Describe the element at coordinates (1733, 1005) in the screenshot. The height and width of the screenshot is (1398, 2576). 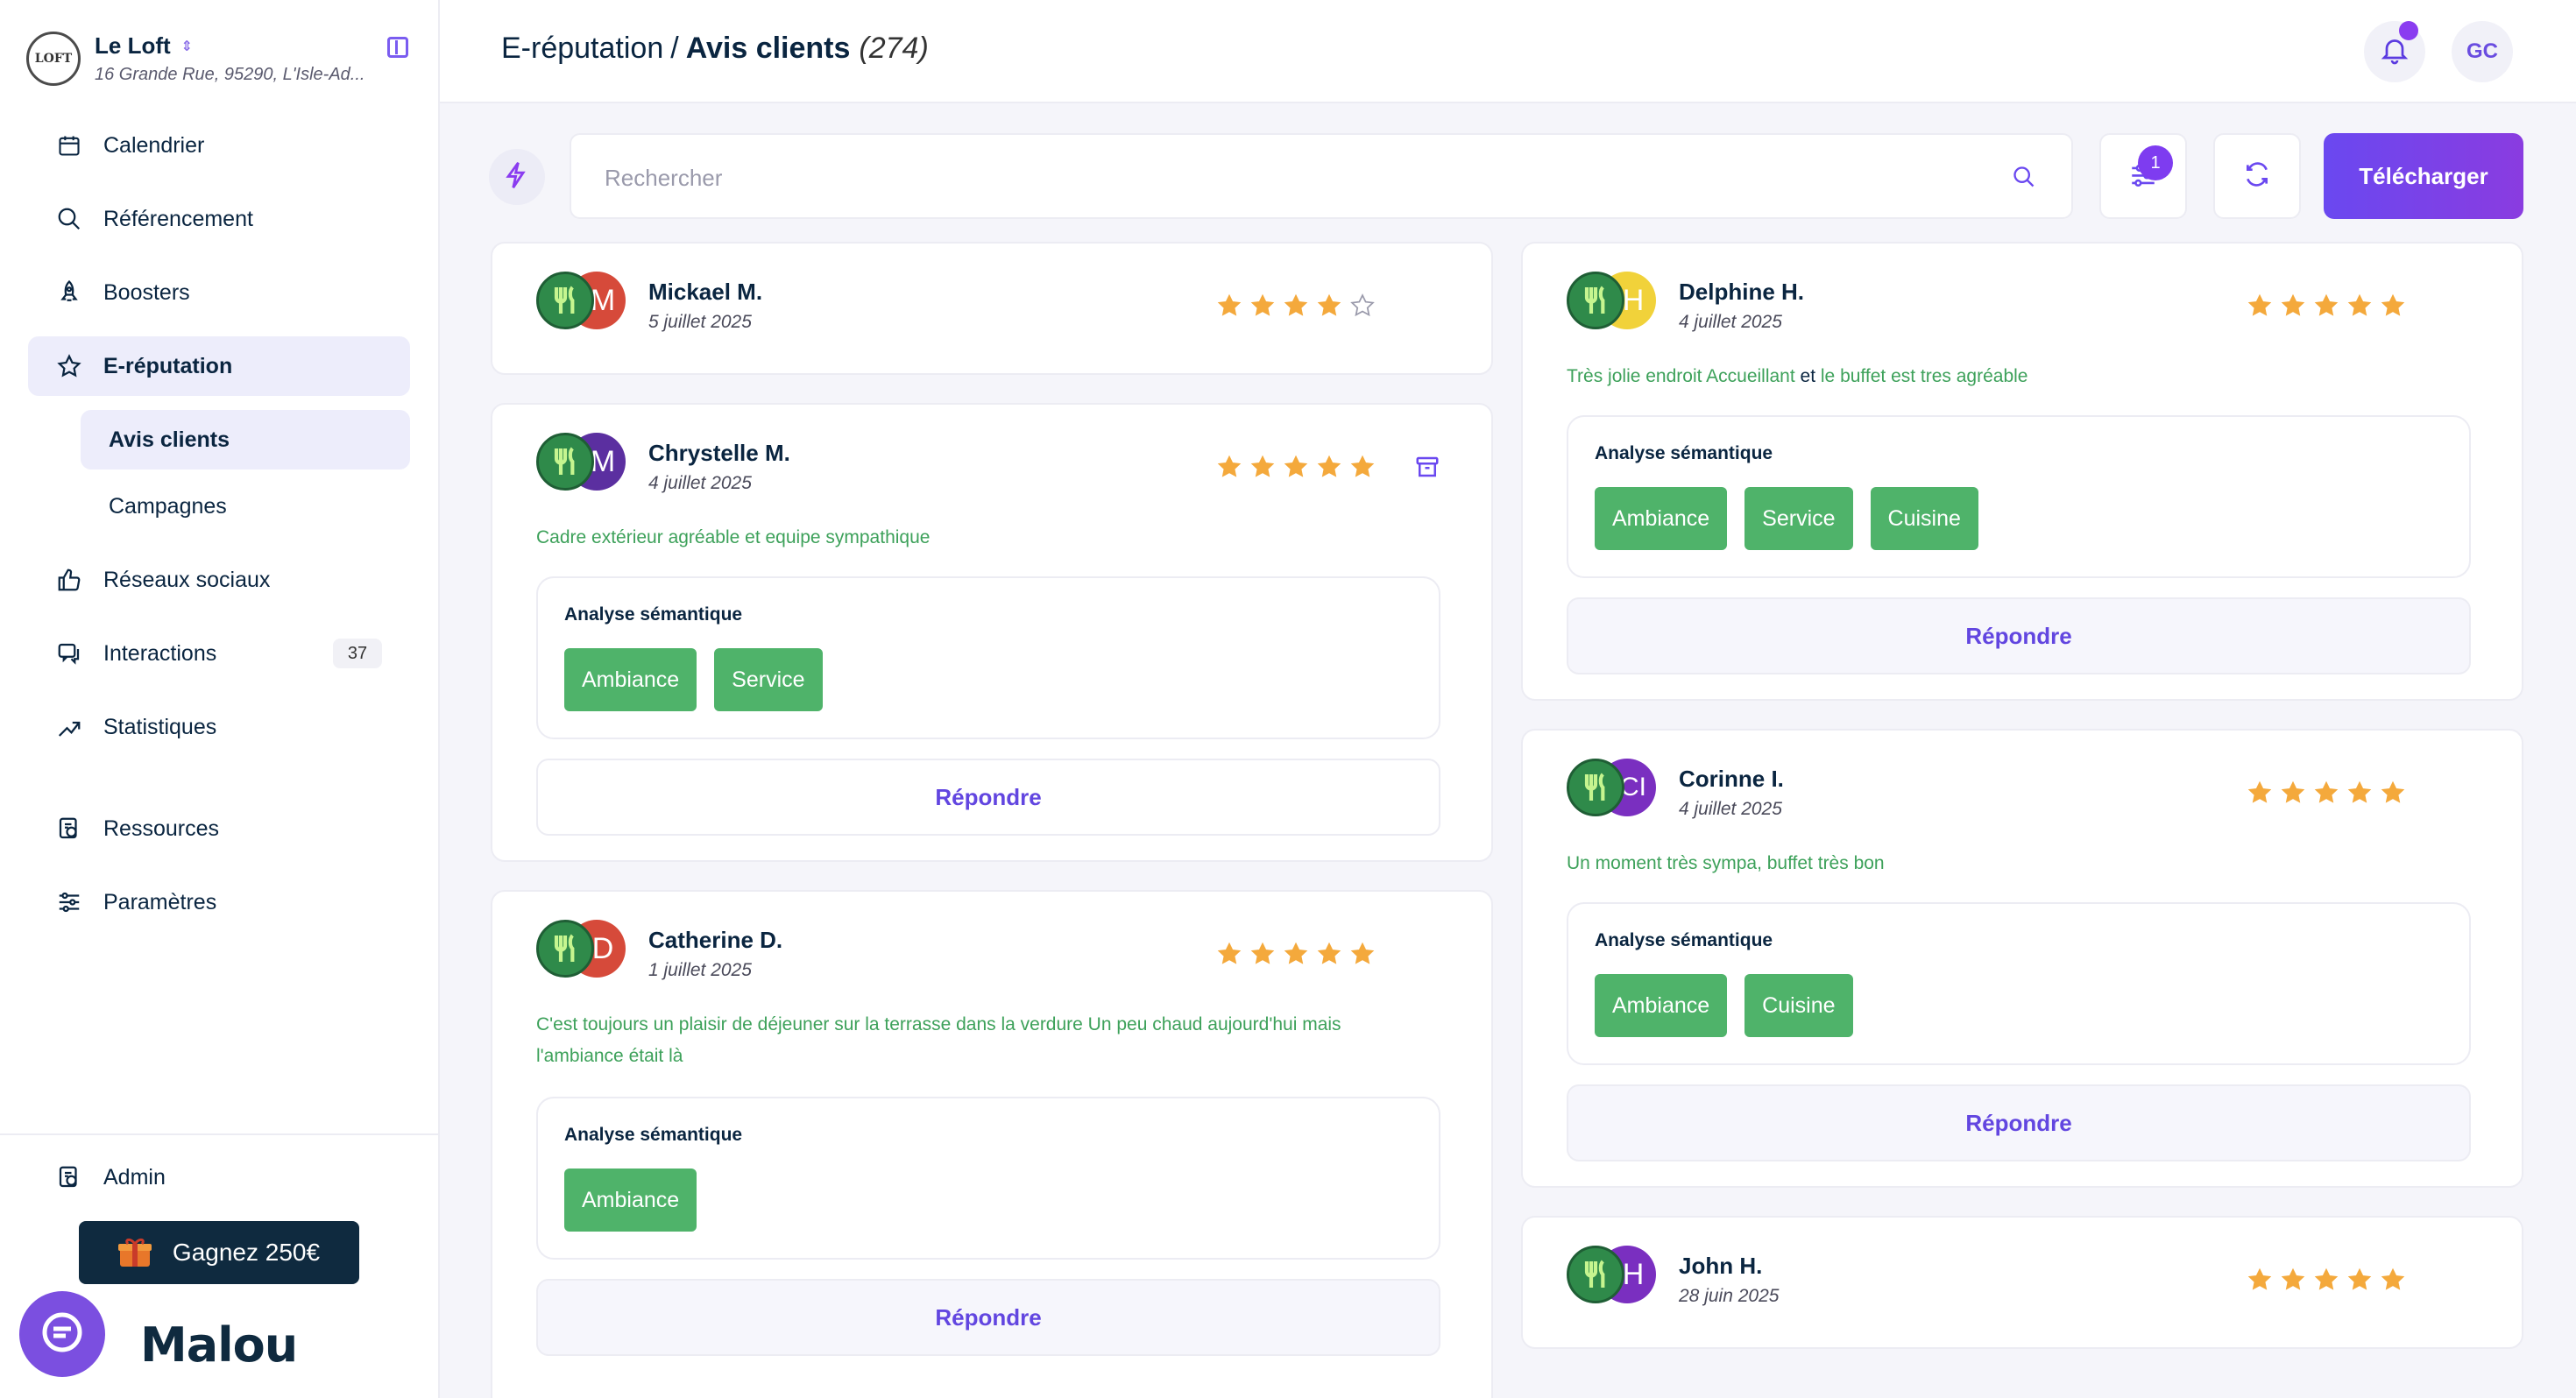
I see `semantic-tags: Ambiance Cuisine` at that location.